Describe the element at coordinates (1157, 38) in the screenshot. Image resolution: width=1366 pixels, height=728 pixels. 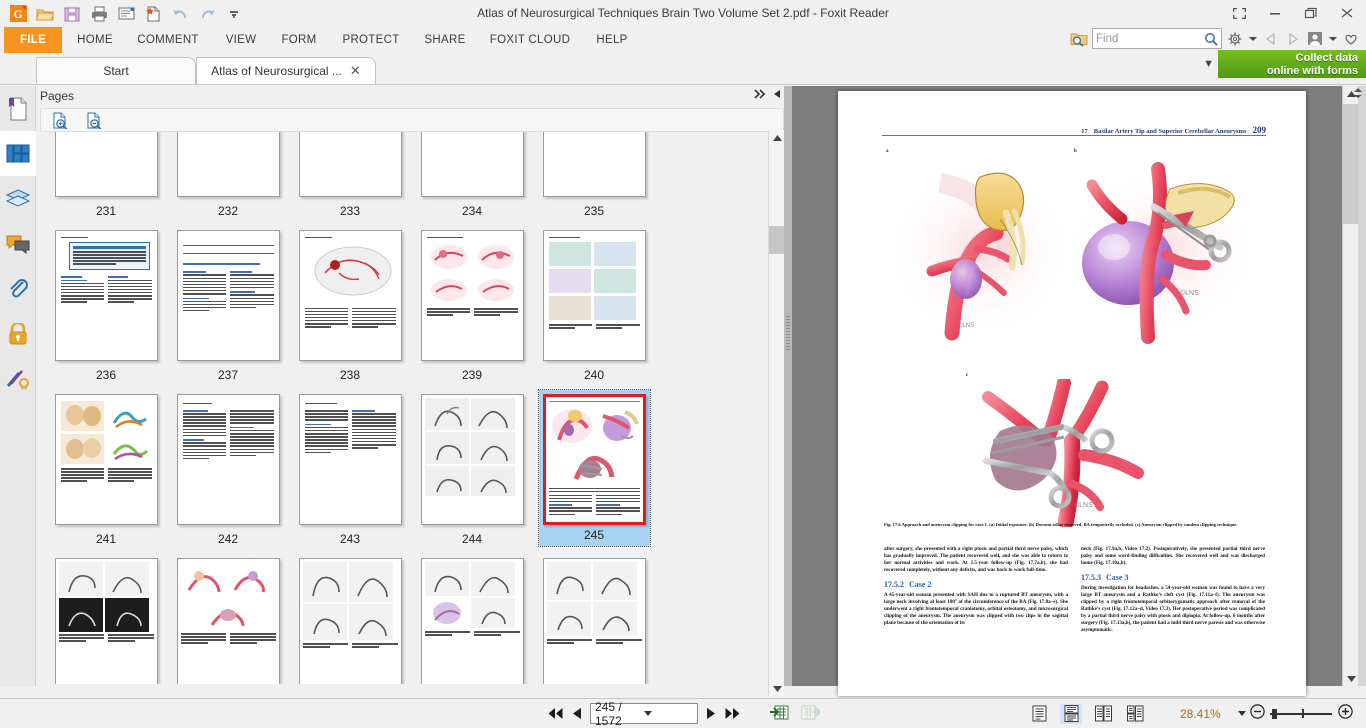
I see `search-input: Find` at that location.